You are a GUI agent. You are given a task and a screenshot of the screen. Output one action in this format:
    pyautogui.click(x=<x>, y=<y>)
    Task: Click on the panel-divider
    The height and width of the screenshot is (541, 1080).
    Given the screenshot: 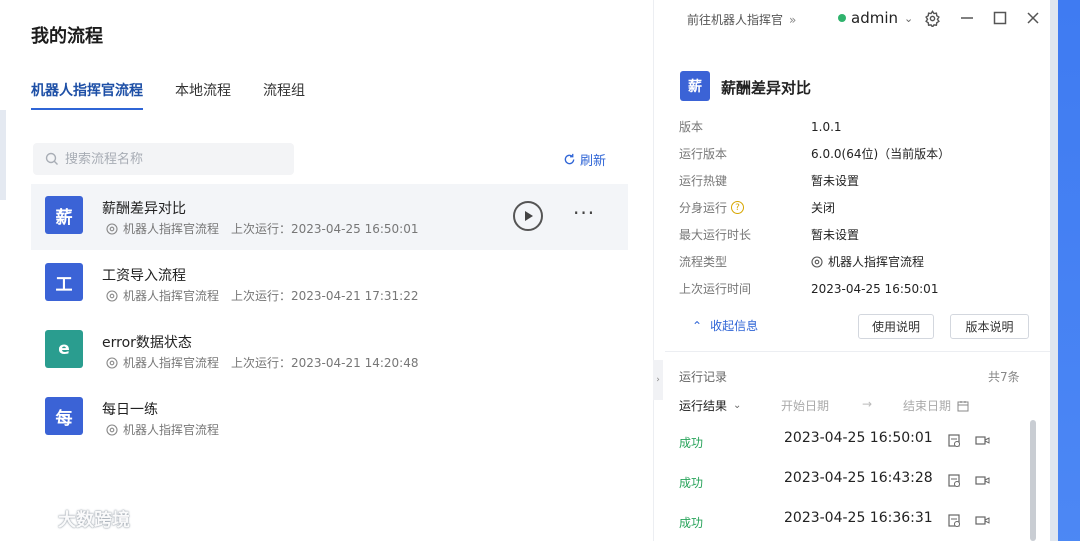 What is the action you would take?
    pyautogui.click(x=653, y=270)
    